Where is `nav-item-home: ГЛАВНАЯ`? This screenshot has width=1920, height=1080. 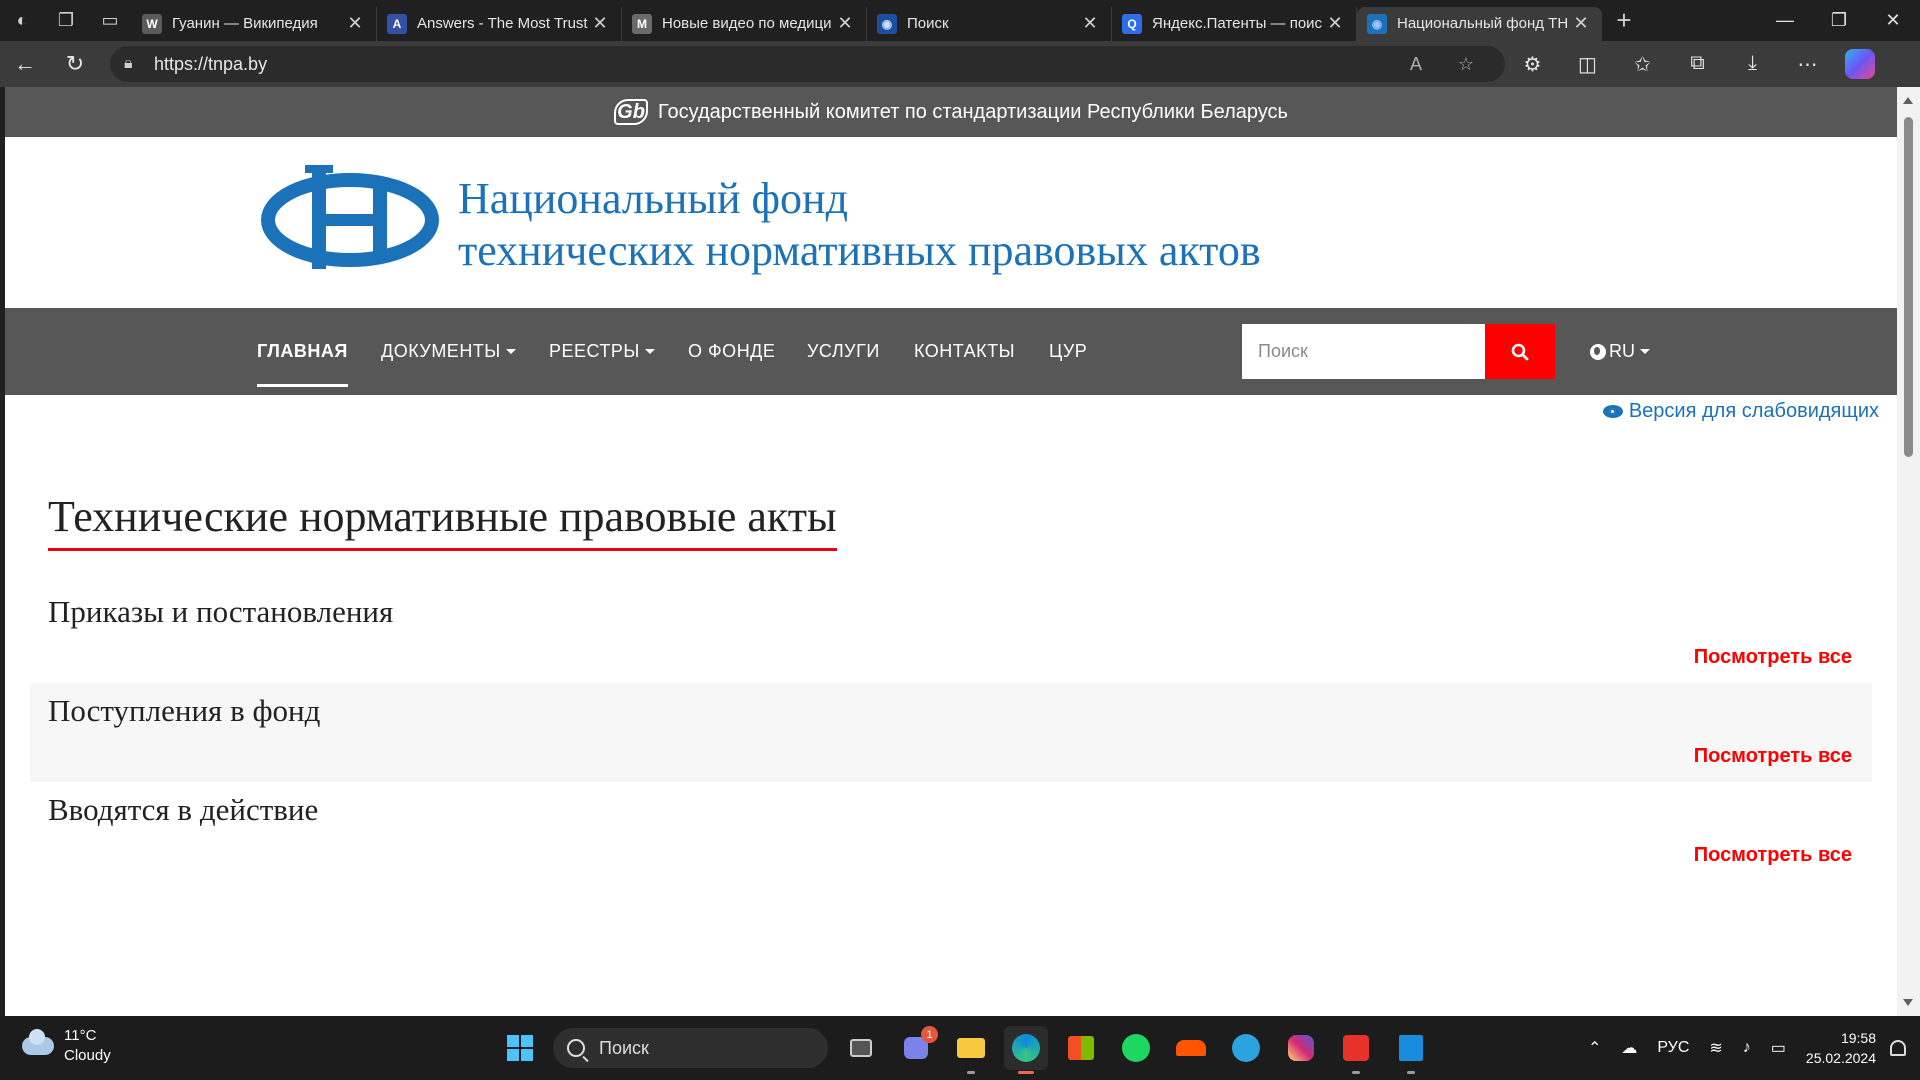 nav-item-home: ГЛАВНАЯ is located at coordinates (302, 351).